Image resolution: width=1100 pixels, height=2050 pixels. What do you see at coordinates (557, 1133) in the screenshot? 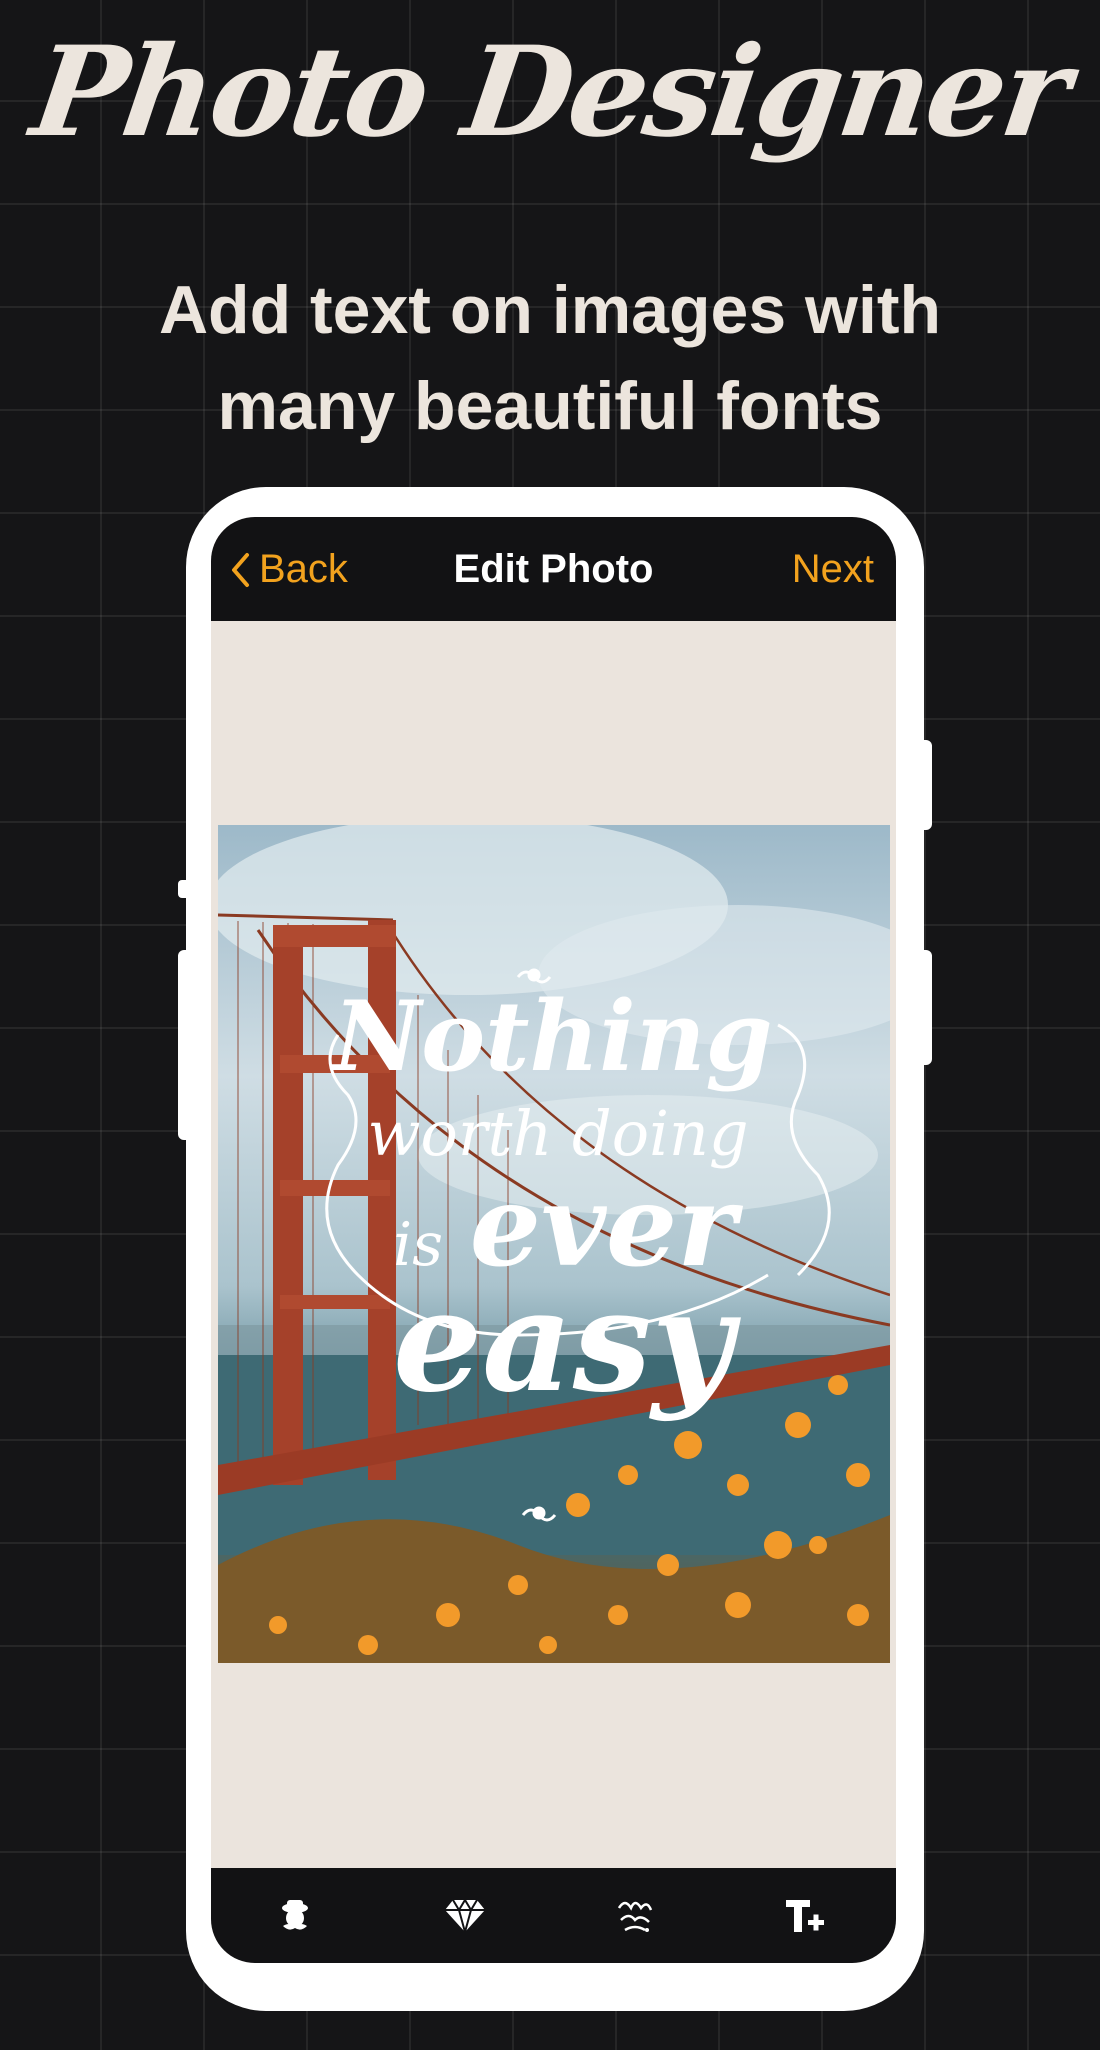
I see `overlay-line-2: worth doing` at bounding box center [557, 1133].